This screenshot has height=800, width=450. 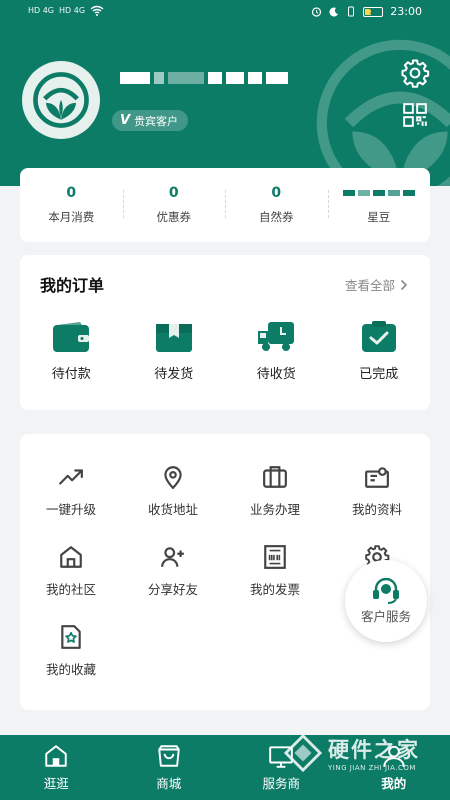 I want to click on service-address: 收货地址, so click(x=173, y=491).